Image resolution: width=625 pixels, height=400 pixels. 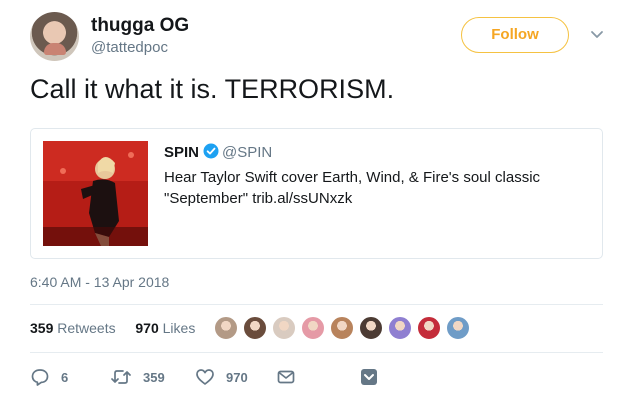 I want to click on quoted-display-name: SPIN, so click(x=181, y=152).